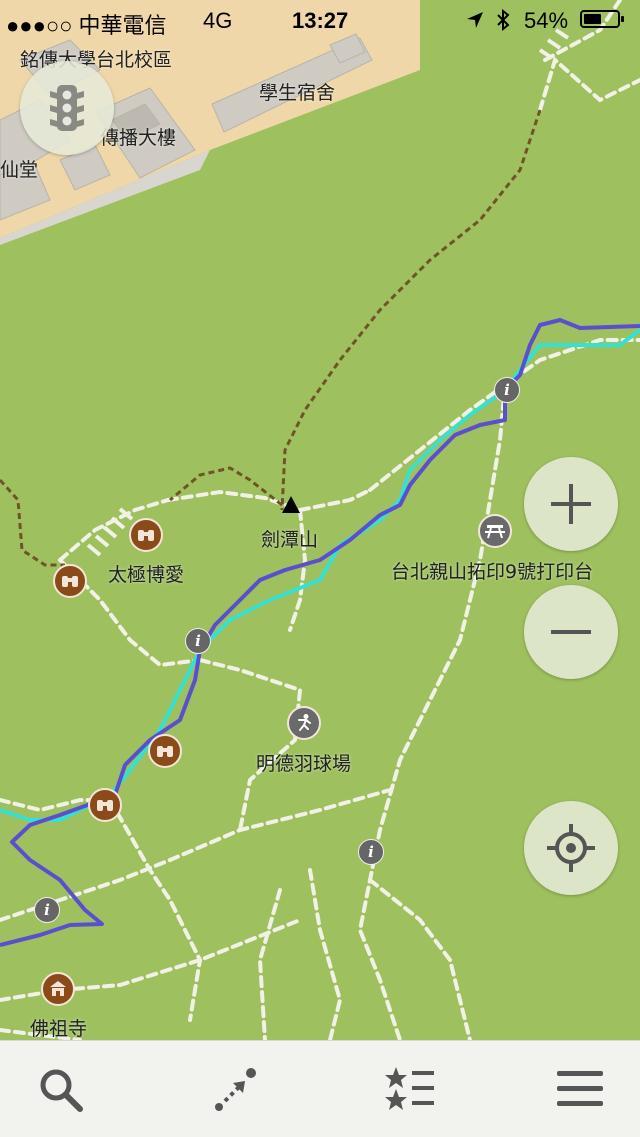 Image resolution: width=640 pixels, height=1137 pixels. I want to click on minus-icon, so click(571, 632).